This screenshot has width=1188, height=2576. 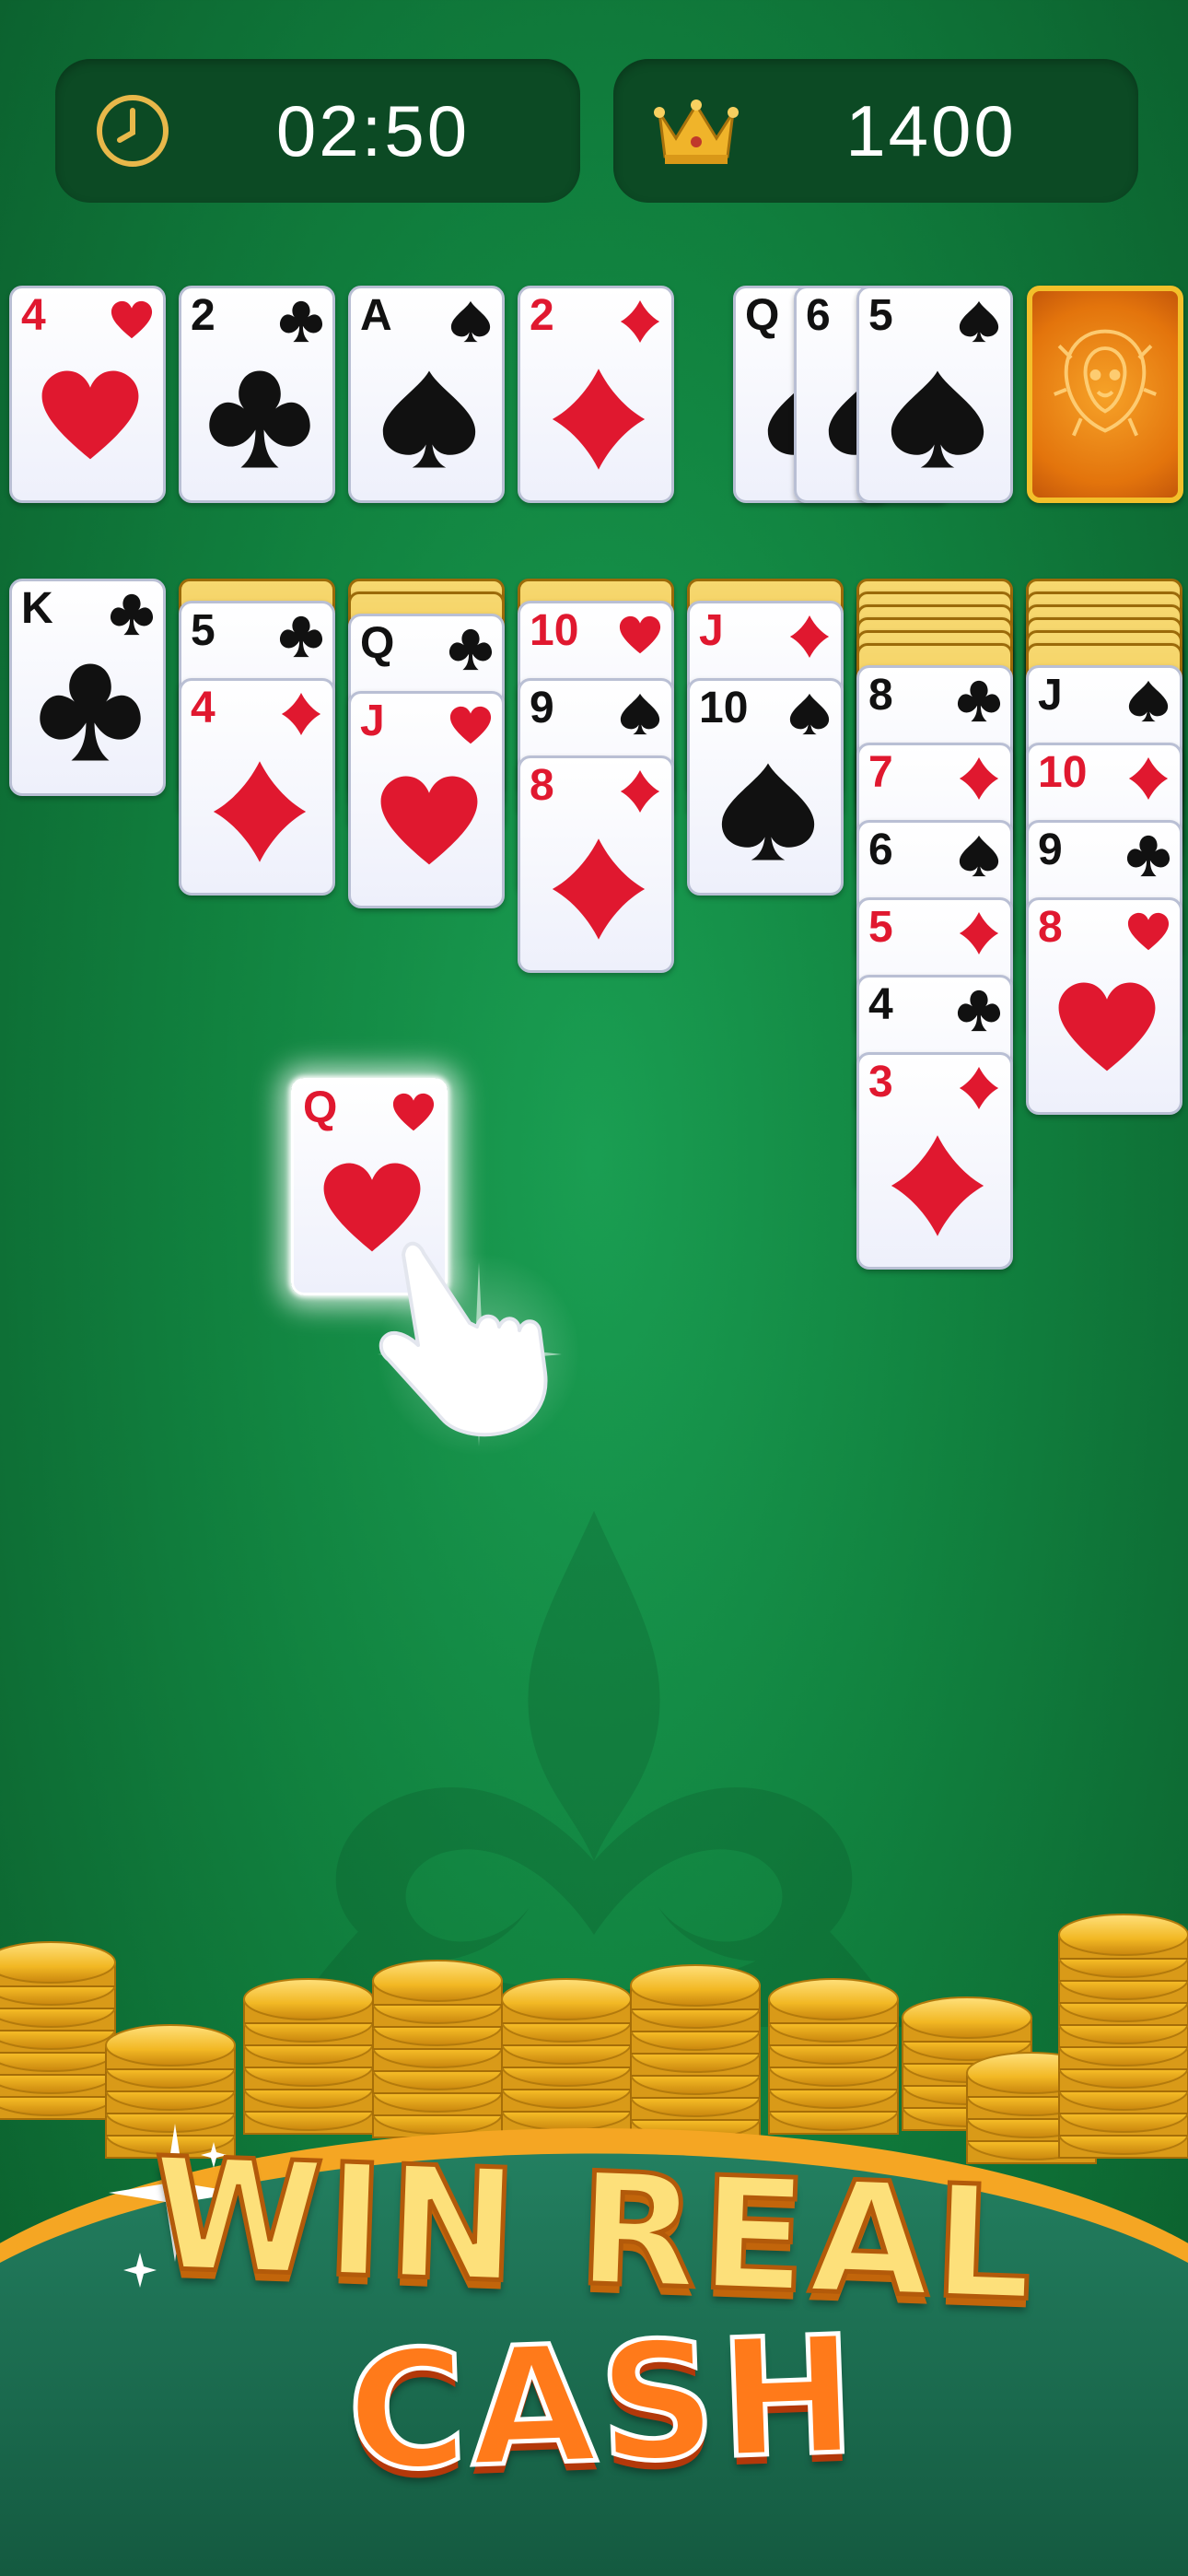 I want to click on timer-panel: 02:50, so click(x=317, y=131).